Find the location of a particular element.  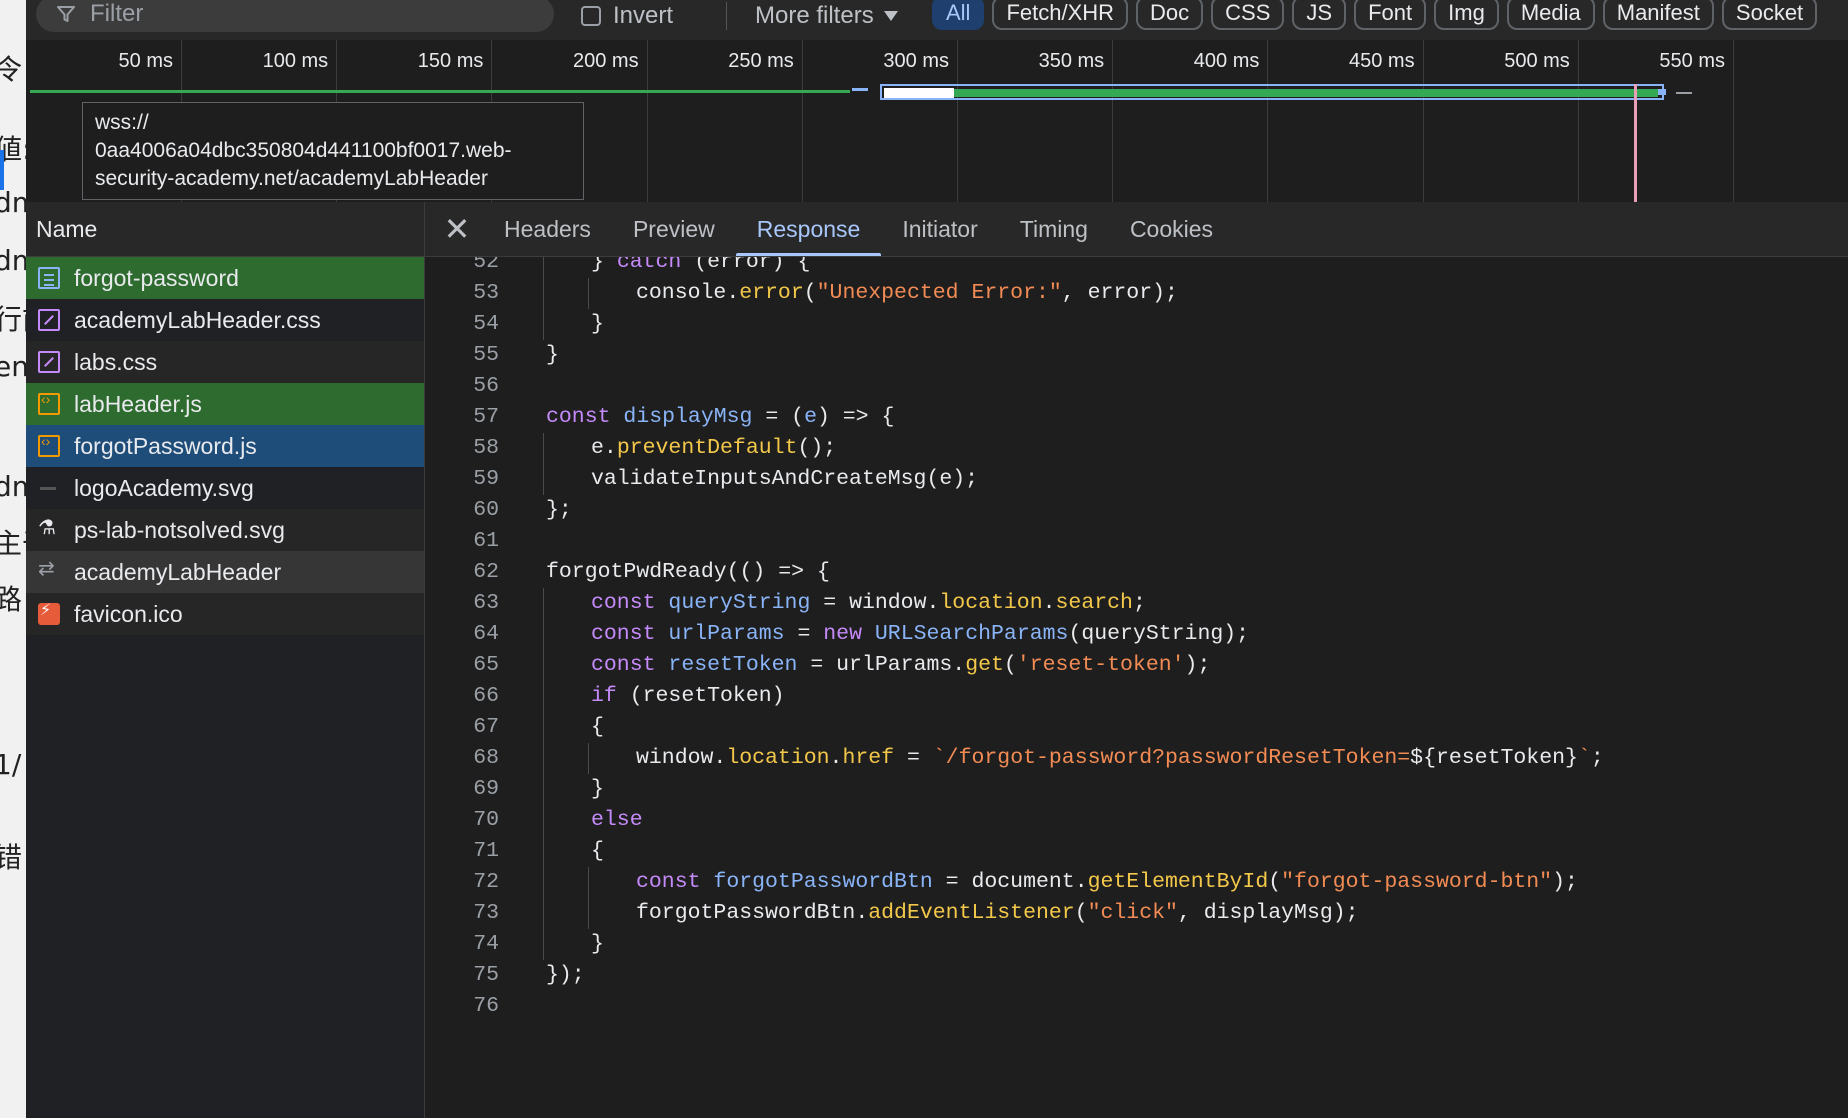

tab-headers: Headers is located at coordinates (547, 229).